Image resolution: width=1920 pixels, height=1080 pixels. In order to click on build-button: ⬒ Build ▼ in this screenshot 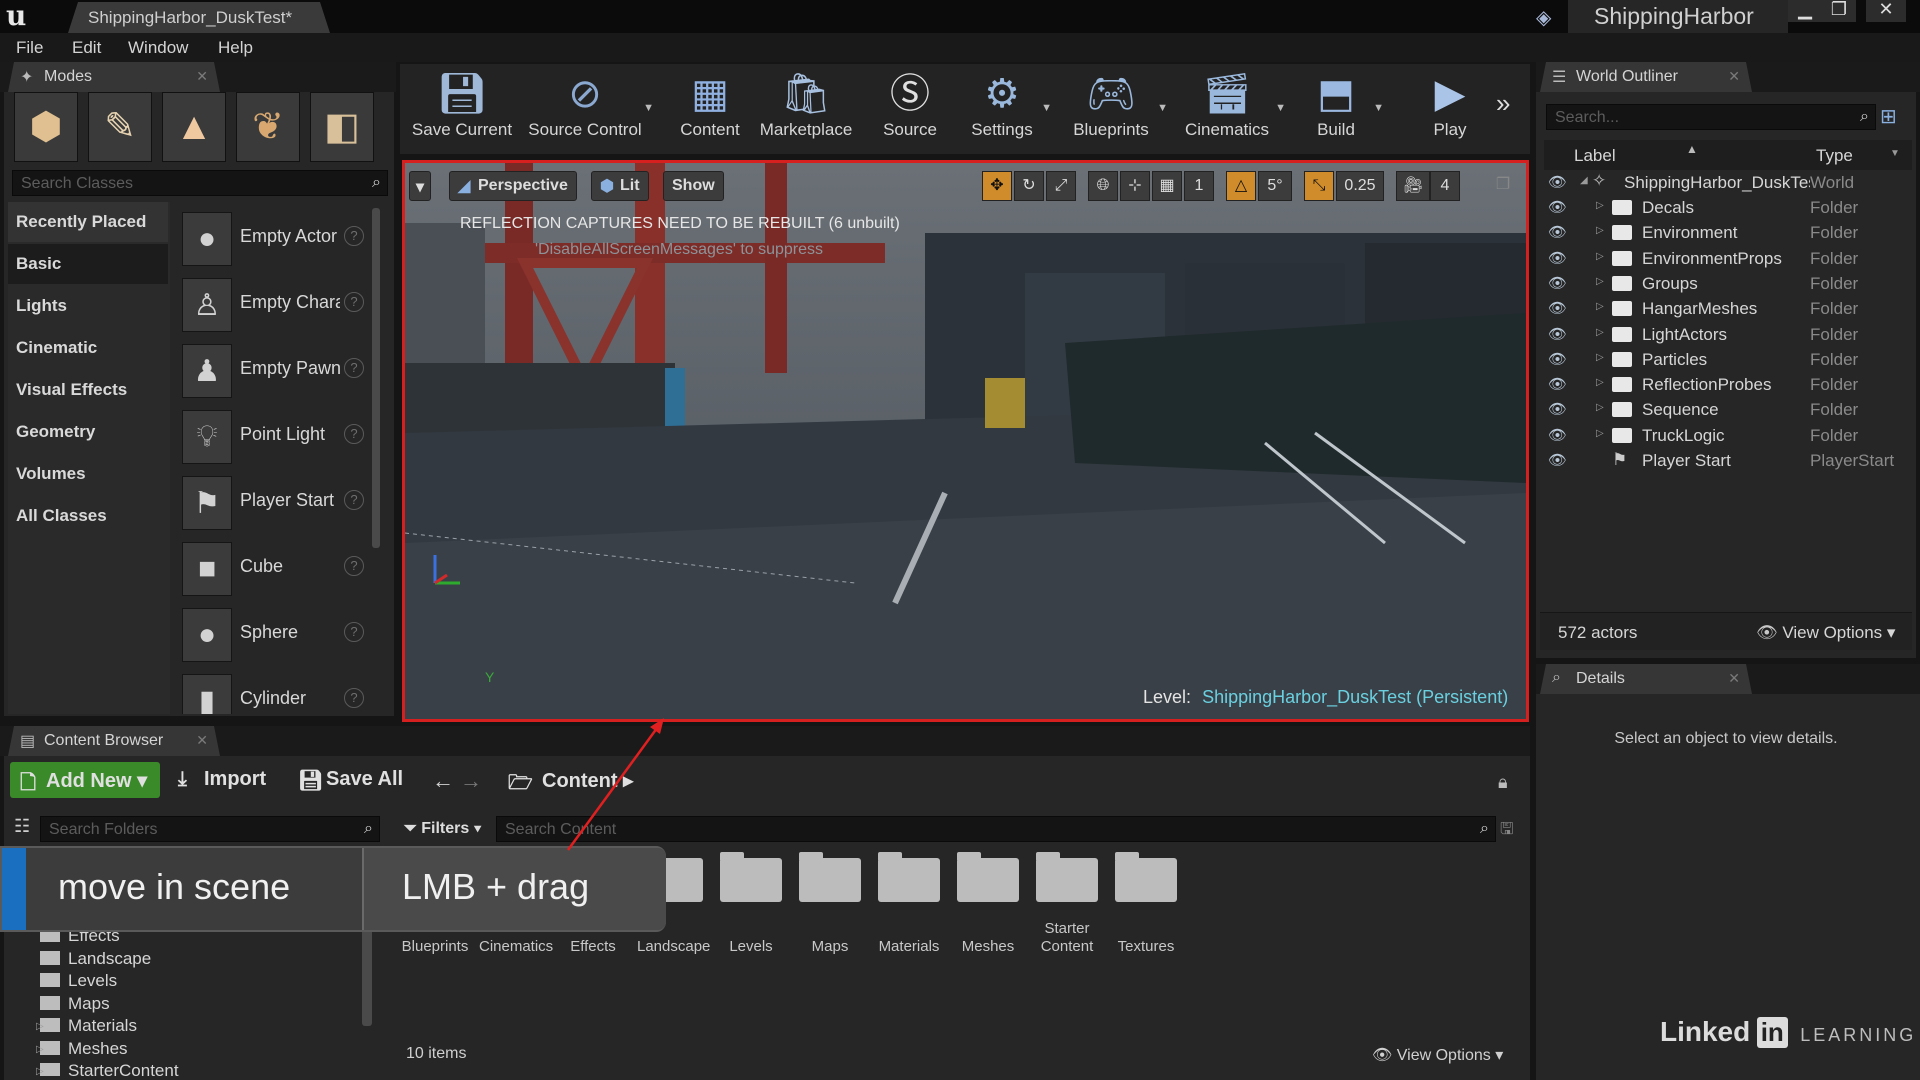, I will do `click(1341, 108)`.